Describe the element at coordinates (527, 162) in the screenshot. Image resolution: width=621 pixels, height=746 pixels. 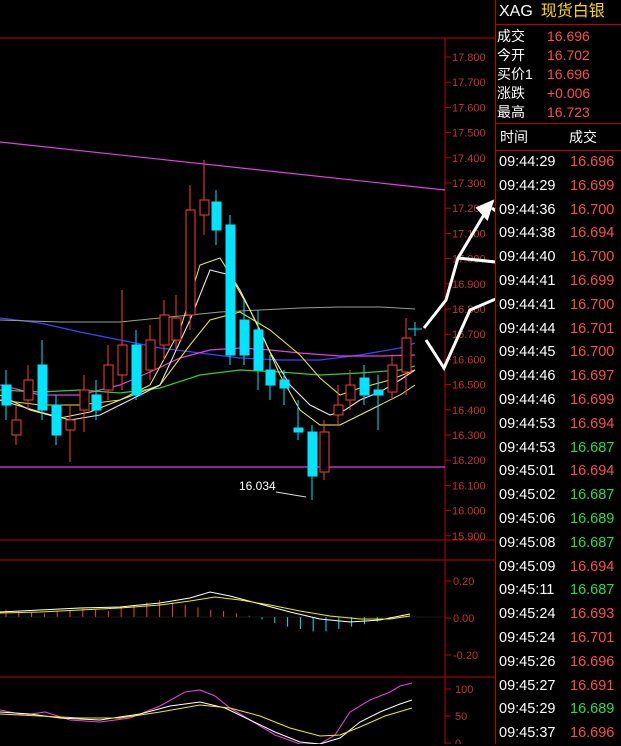
I see `tick-time: 09:44:29` at that location.